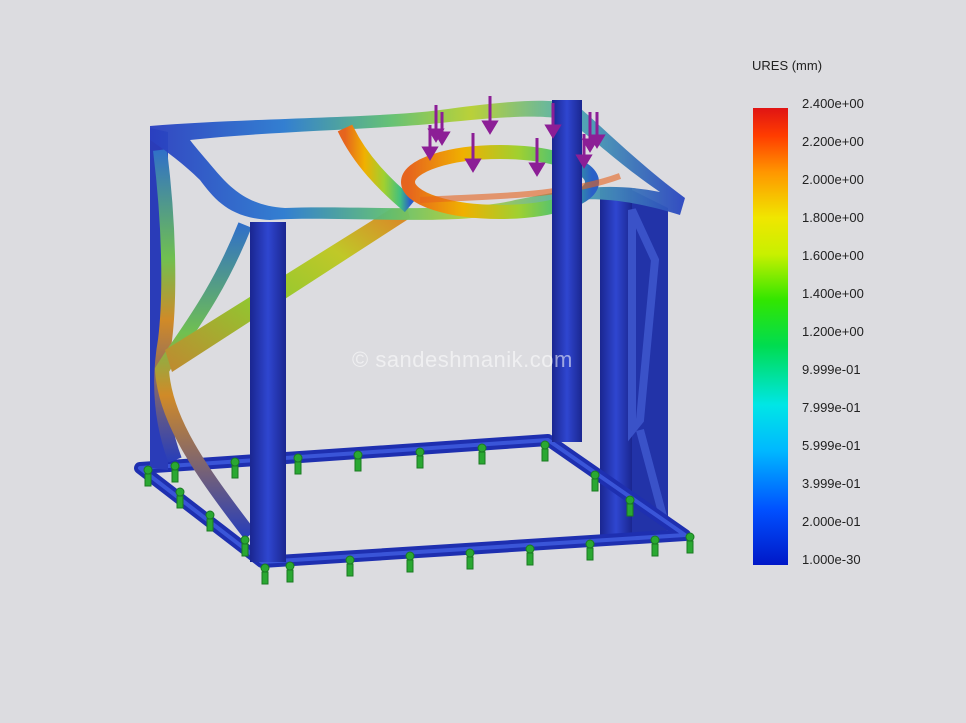 The width and height of the screenshot is (966, 723). Describe the element at coordinates (833, 103) in the screenshot. I see `legend-tick: 2.400e+00` at that location.